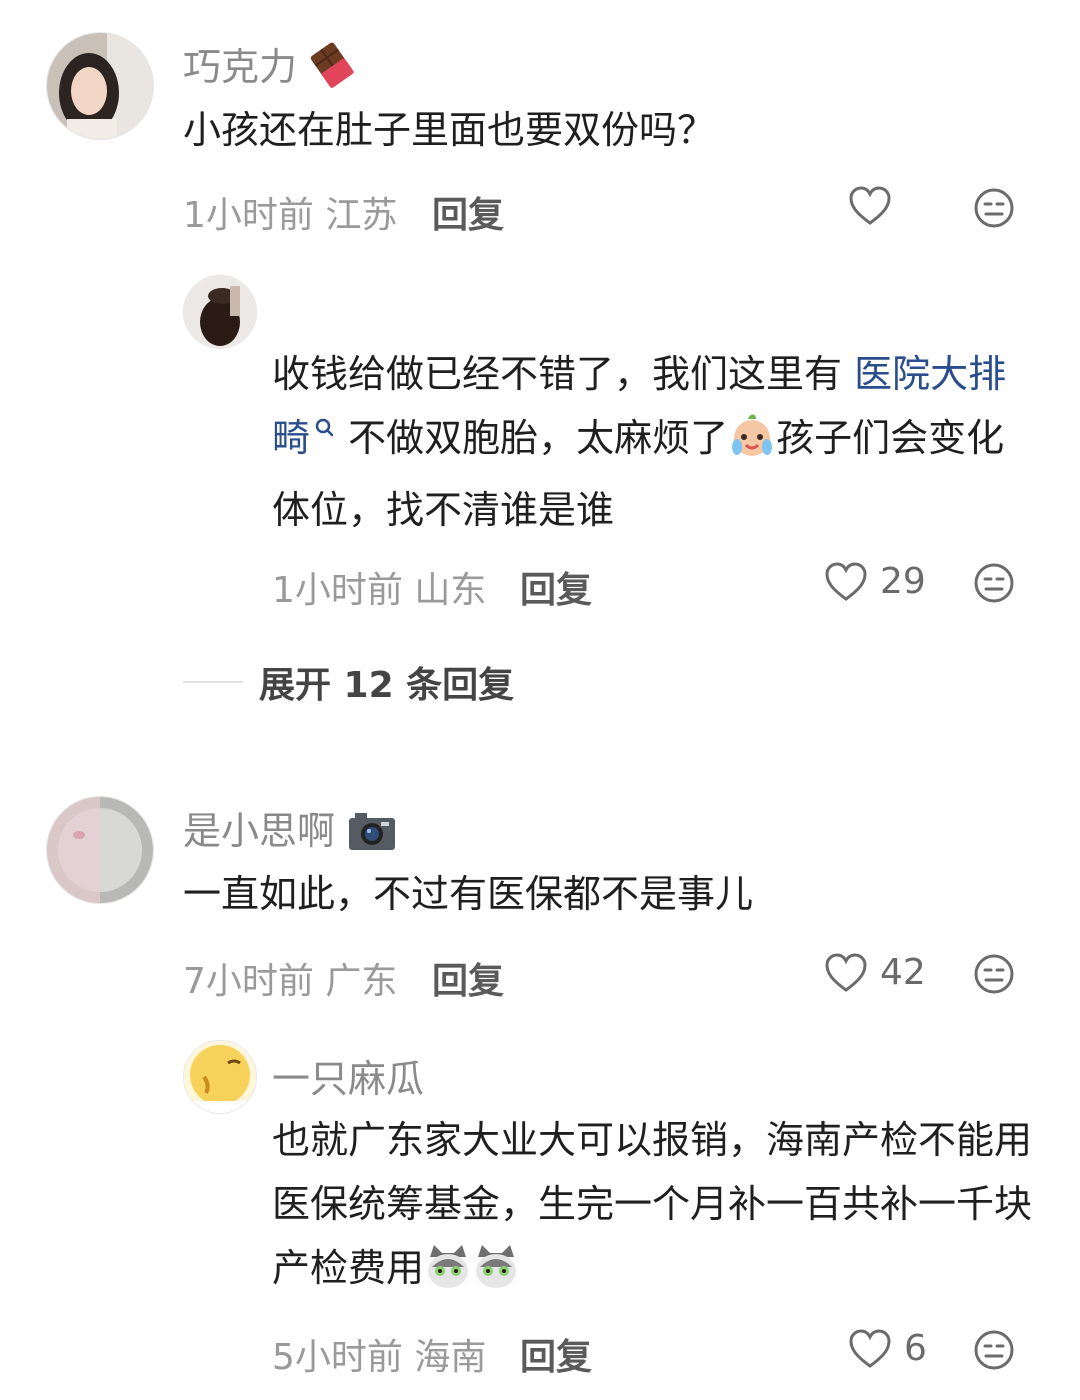  I want to click on timestamp: 5小时前, so click(337, 1357).